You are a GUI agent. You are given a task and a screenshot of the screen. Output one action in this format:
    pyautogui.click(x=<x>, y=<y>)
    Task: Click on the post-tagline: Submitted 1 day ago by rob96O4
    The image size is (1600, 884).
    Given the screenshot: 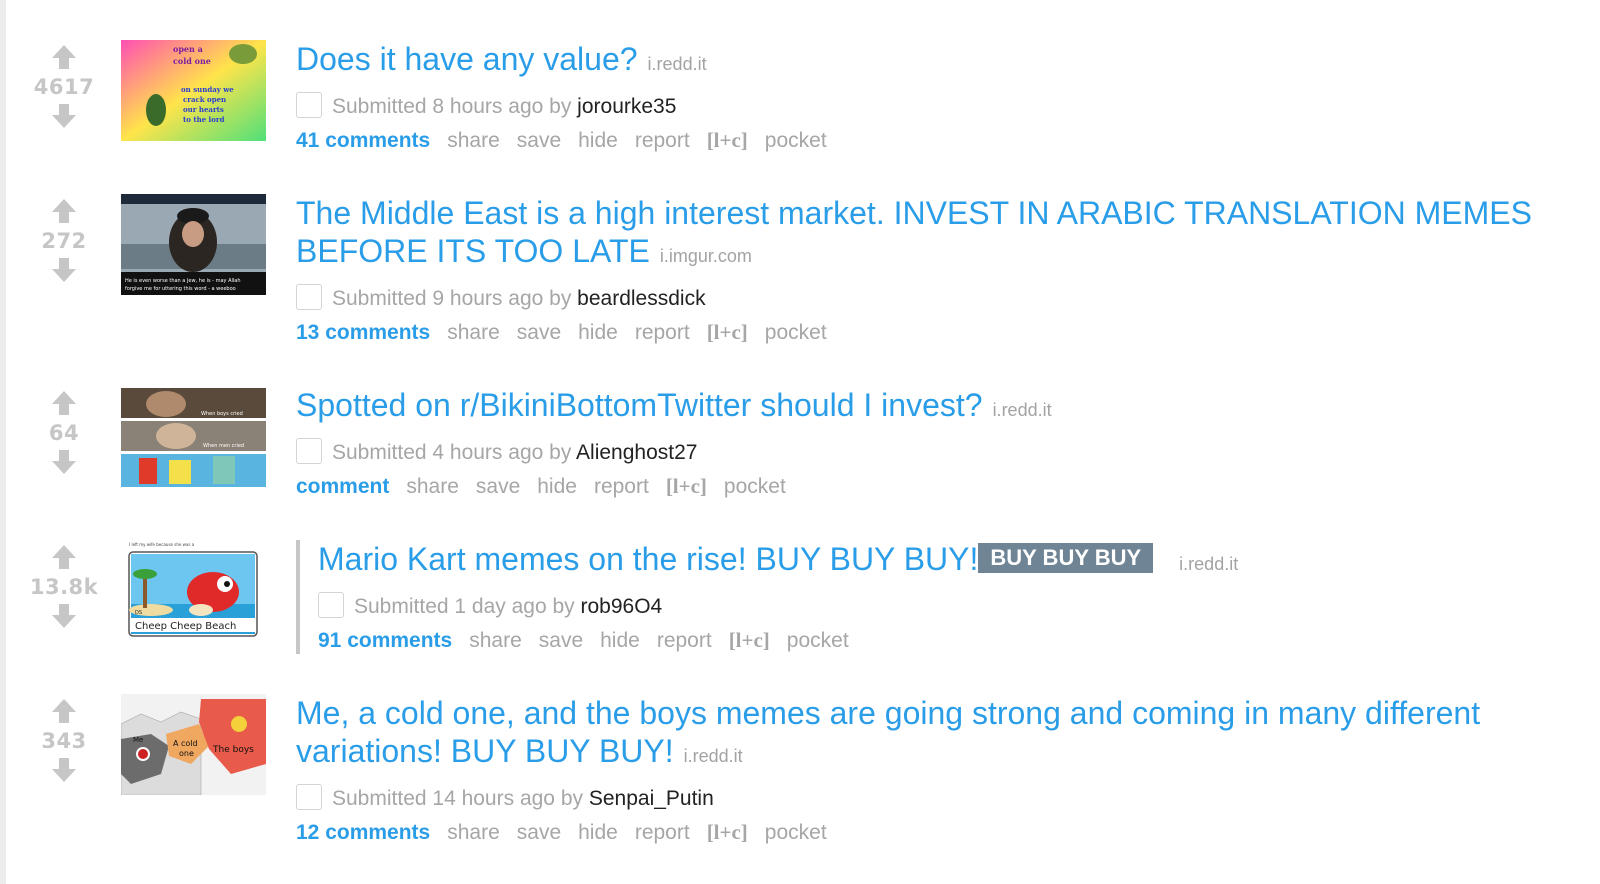 What is the action you would take?
    pyautogui.click(x=933, y=606)
    